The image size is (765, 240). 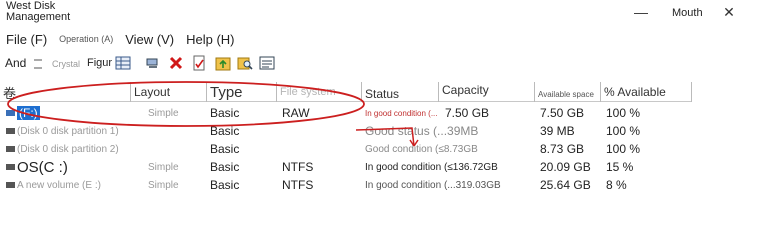 I want to click on status-value: In good condition (...319.03GB, so click(x=433, y=185).